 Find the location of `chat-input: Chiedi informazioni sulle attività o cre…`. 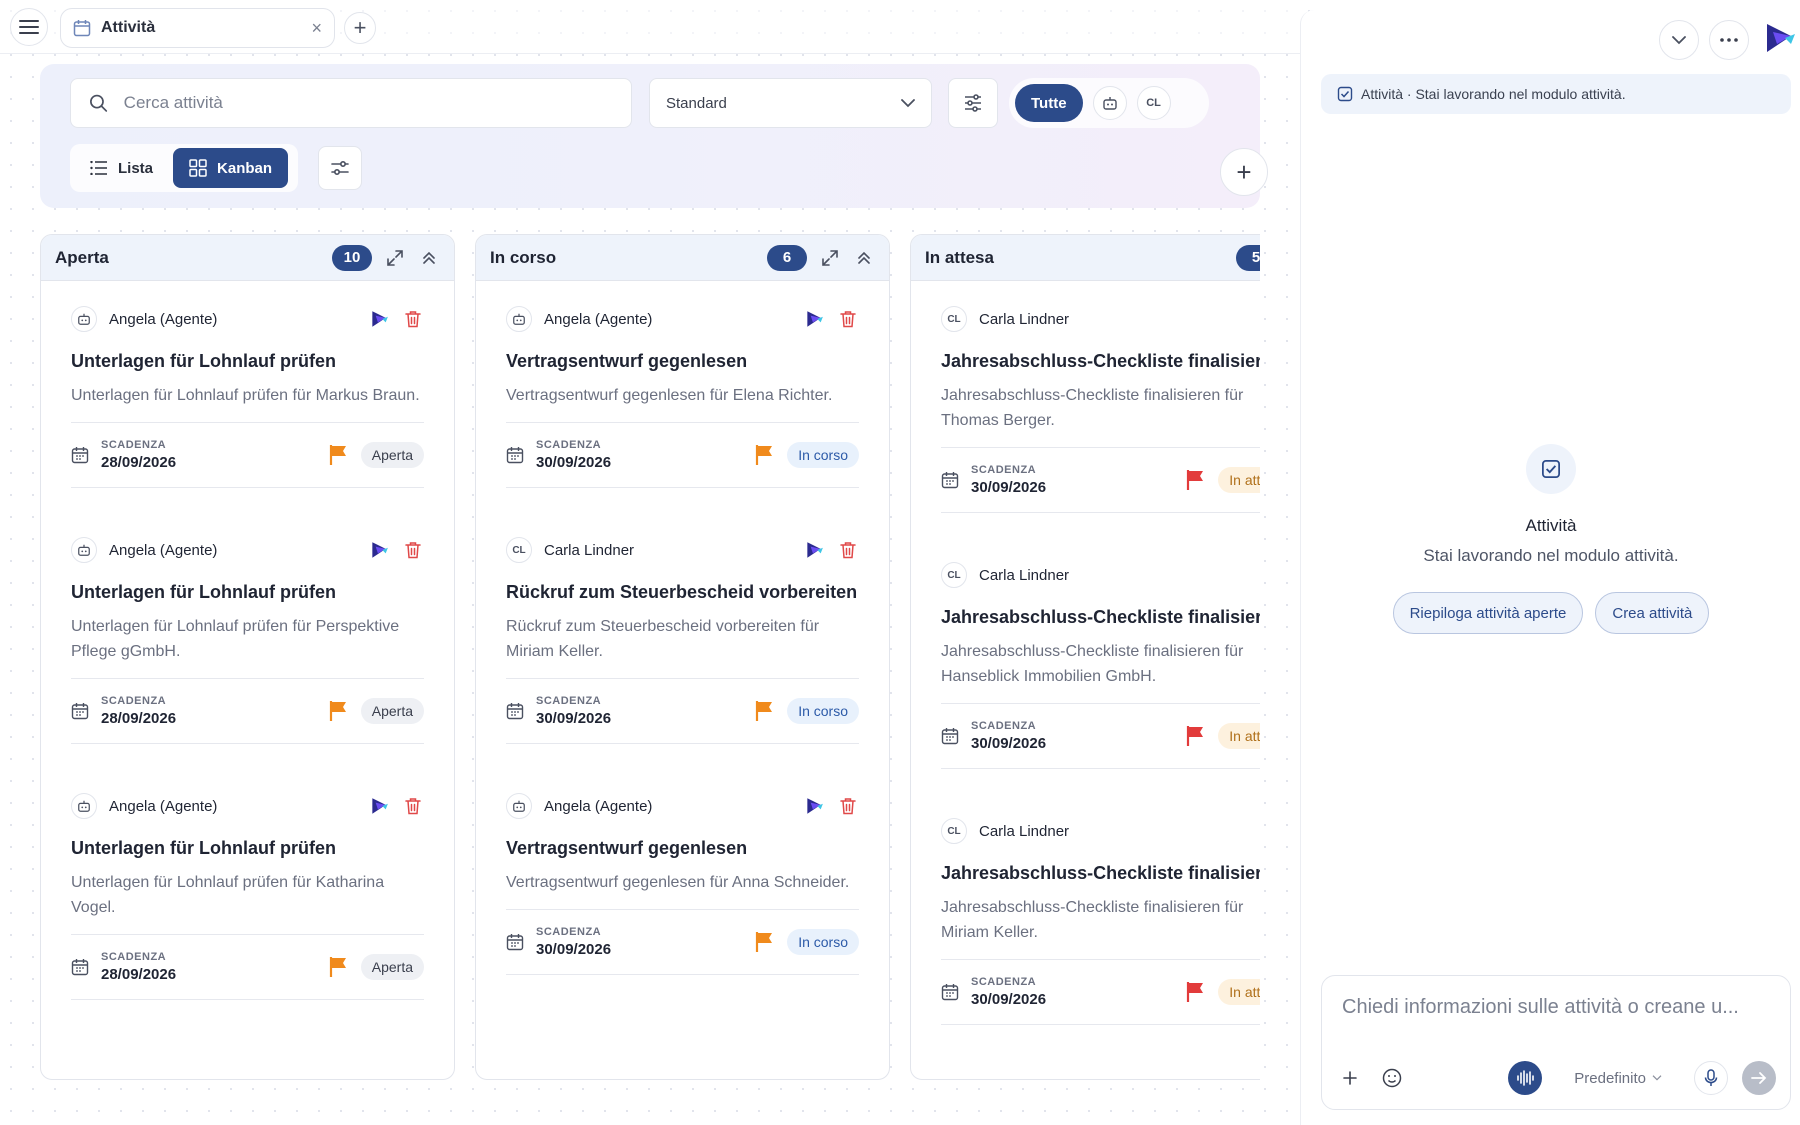

chat-input: Chiedi informazioni sulle attività o cre… is located at coordinates (1557, 1007).